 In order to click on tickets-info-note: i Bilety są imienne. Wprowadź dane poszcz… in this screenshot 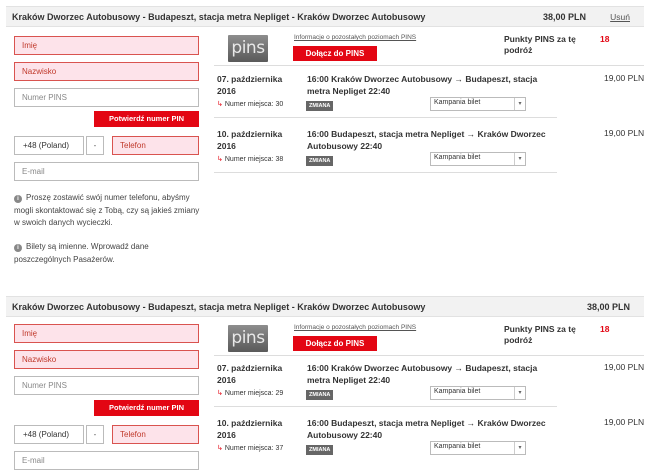, I will do `click(81, 253)`.